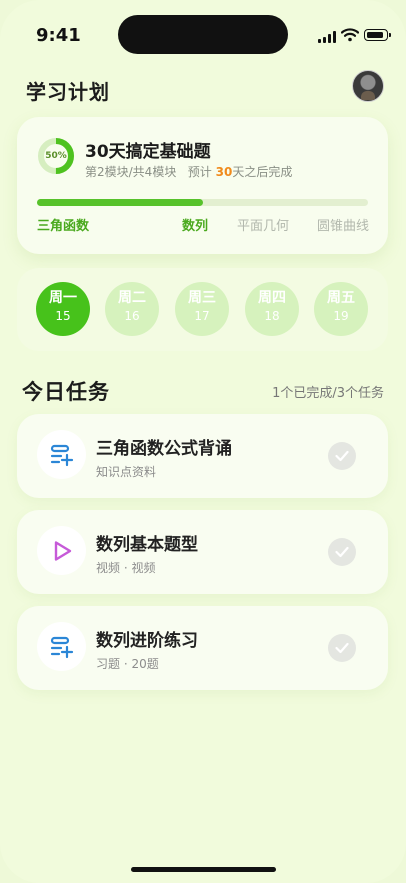 The width and height of the screenshot is (406, 883). Describe the element at coordinates (327, 37) in the screenshot. I see `cellular-signal-icon` at that location.